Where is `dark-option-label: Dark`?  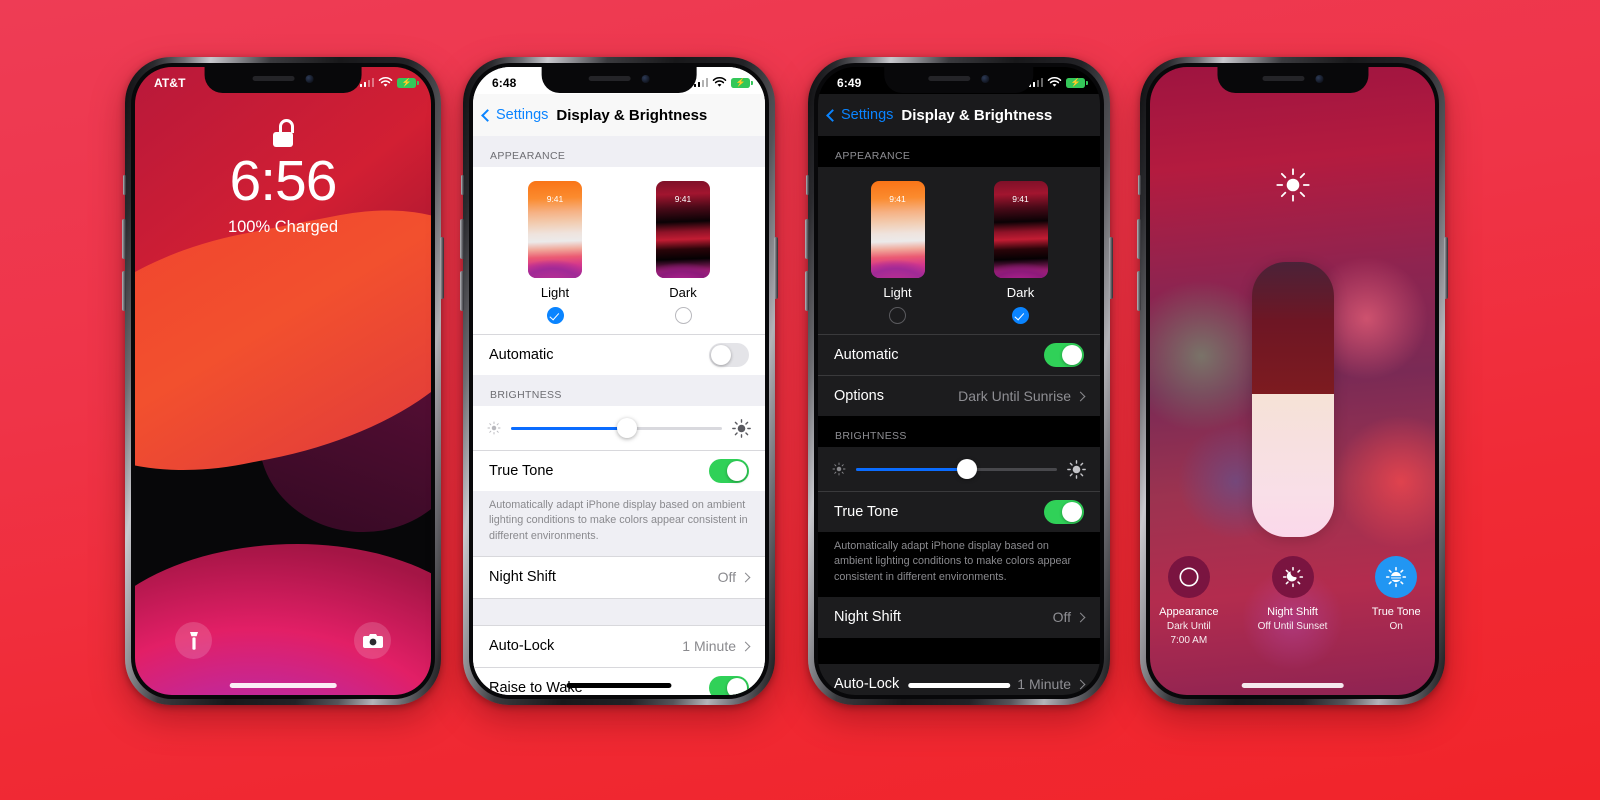 dark-option-label: Dark is located at coordinates (683, 292).